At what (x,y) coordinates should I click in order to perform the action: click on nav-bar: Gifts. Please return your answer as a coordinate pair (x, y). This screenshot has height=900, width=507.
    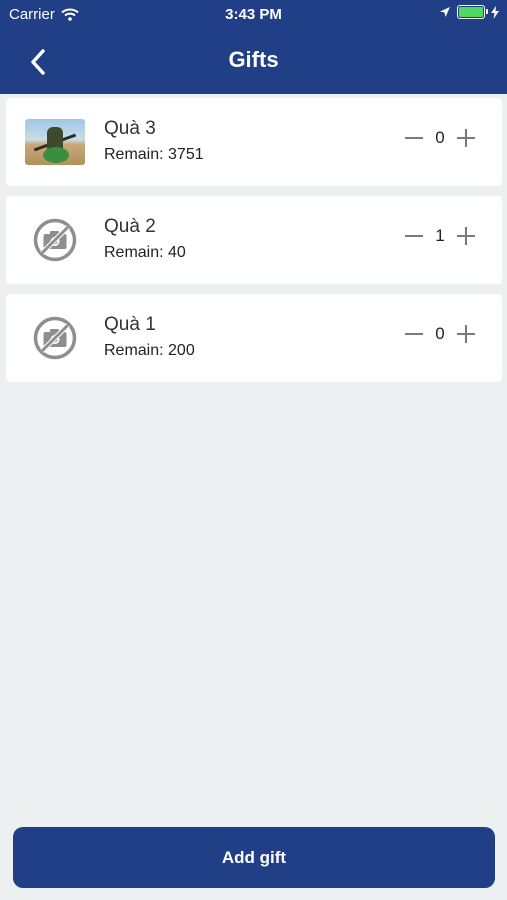
    Looking at the image, I should click on (253, 61).